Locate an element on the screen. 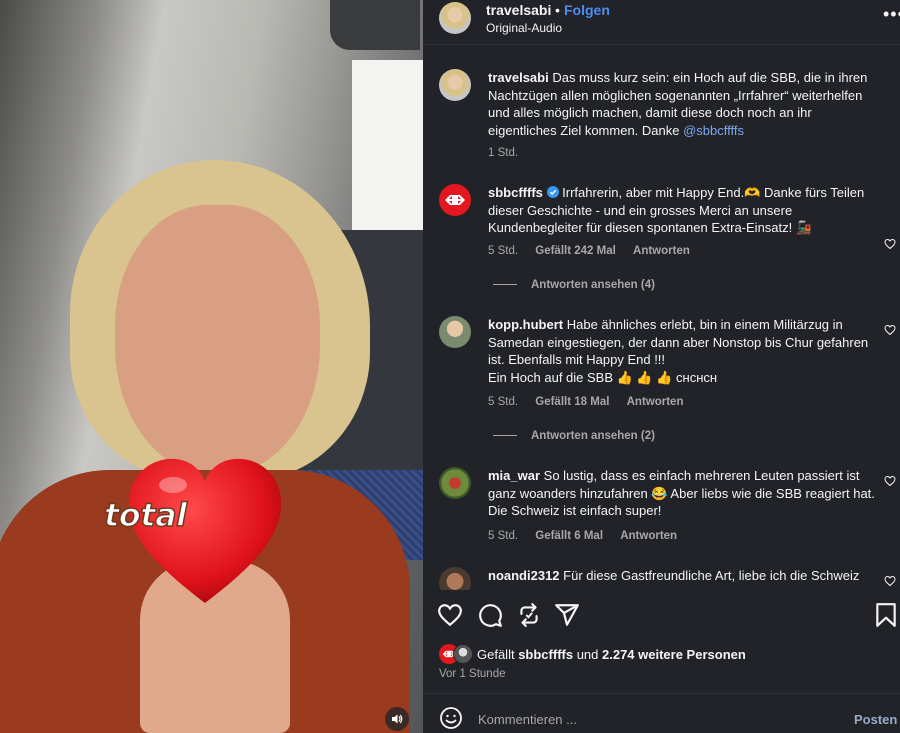 Image resolution: width=900 pixels, height=733 pixels. comment-time: 1 Std. is located at coordinates (503, 153).